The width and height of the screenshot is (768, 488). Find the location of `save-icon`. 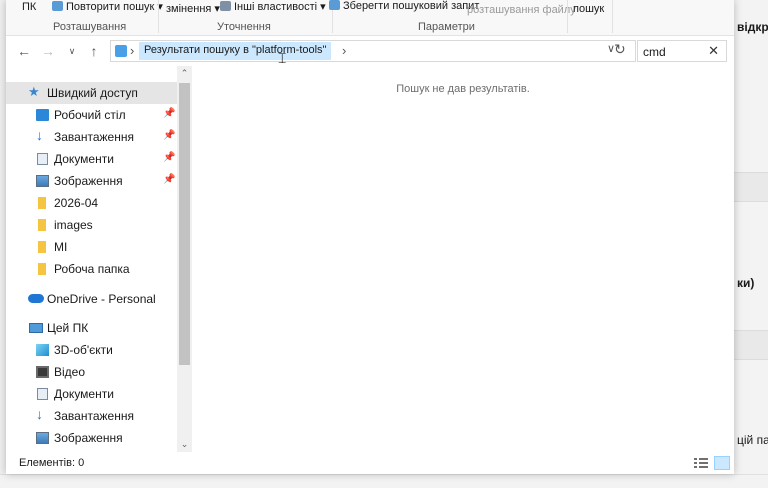

save-icon is located at coordinates (334, 5).